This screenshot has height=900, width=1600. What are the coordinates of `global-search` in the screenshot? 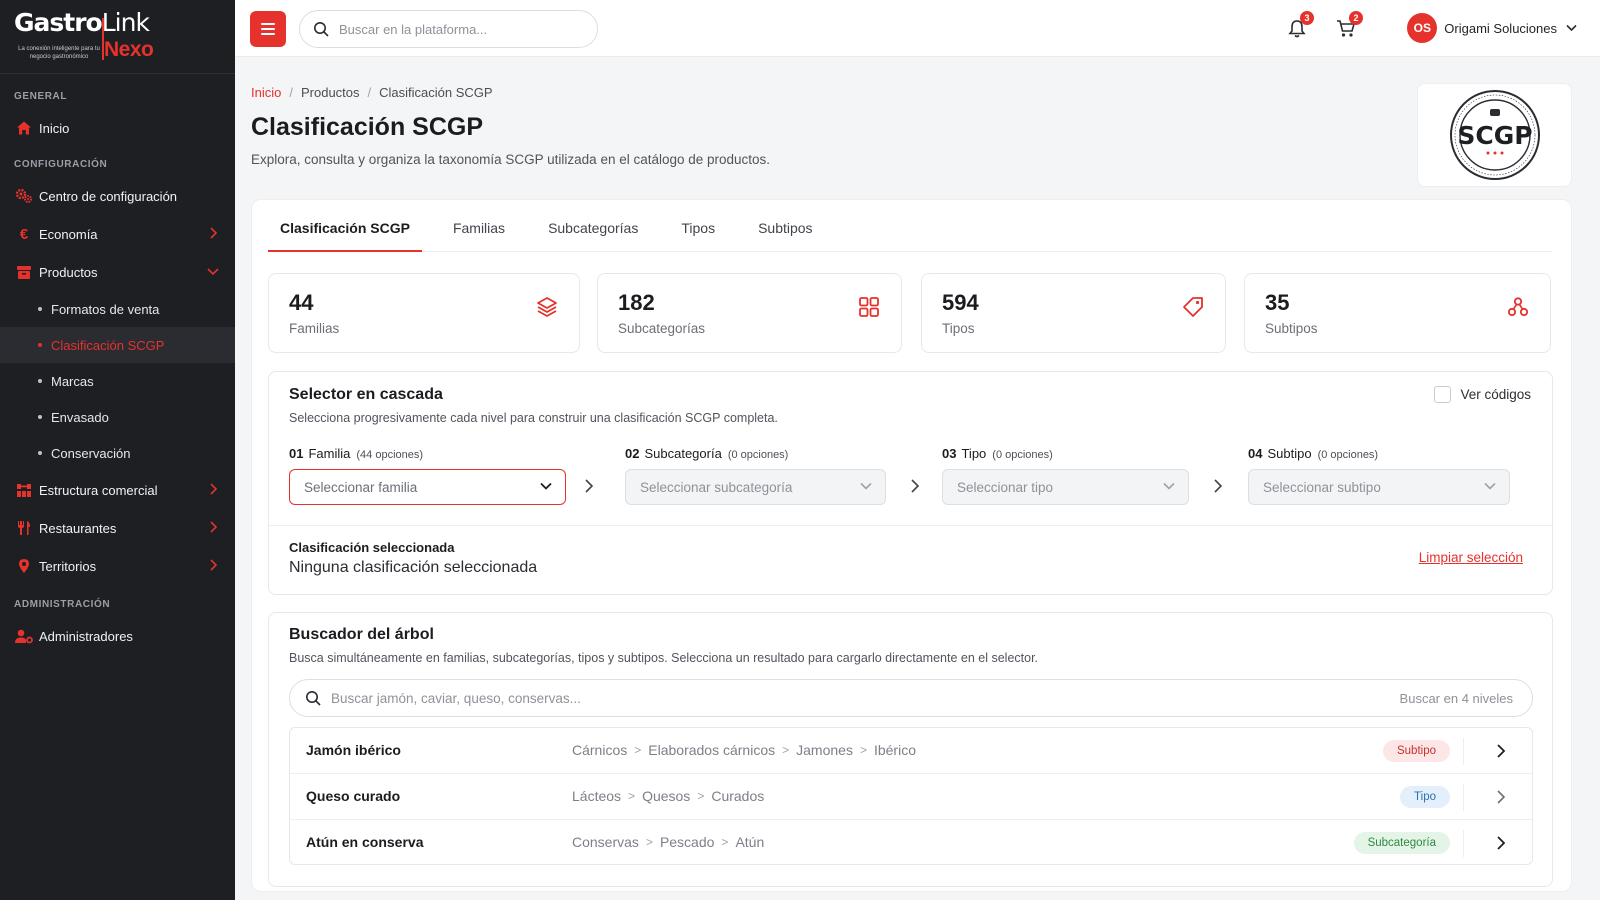 It's located at (448, 29).